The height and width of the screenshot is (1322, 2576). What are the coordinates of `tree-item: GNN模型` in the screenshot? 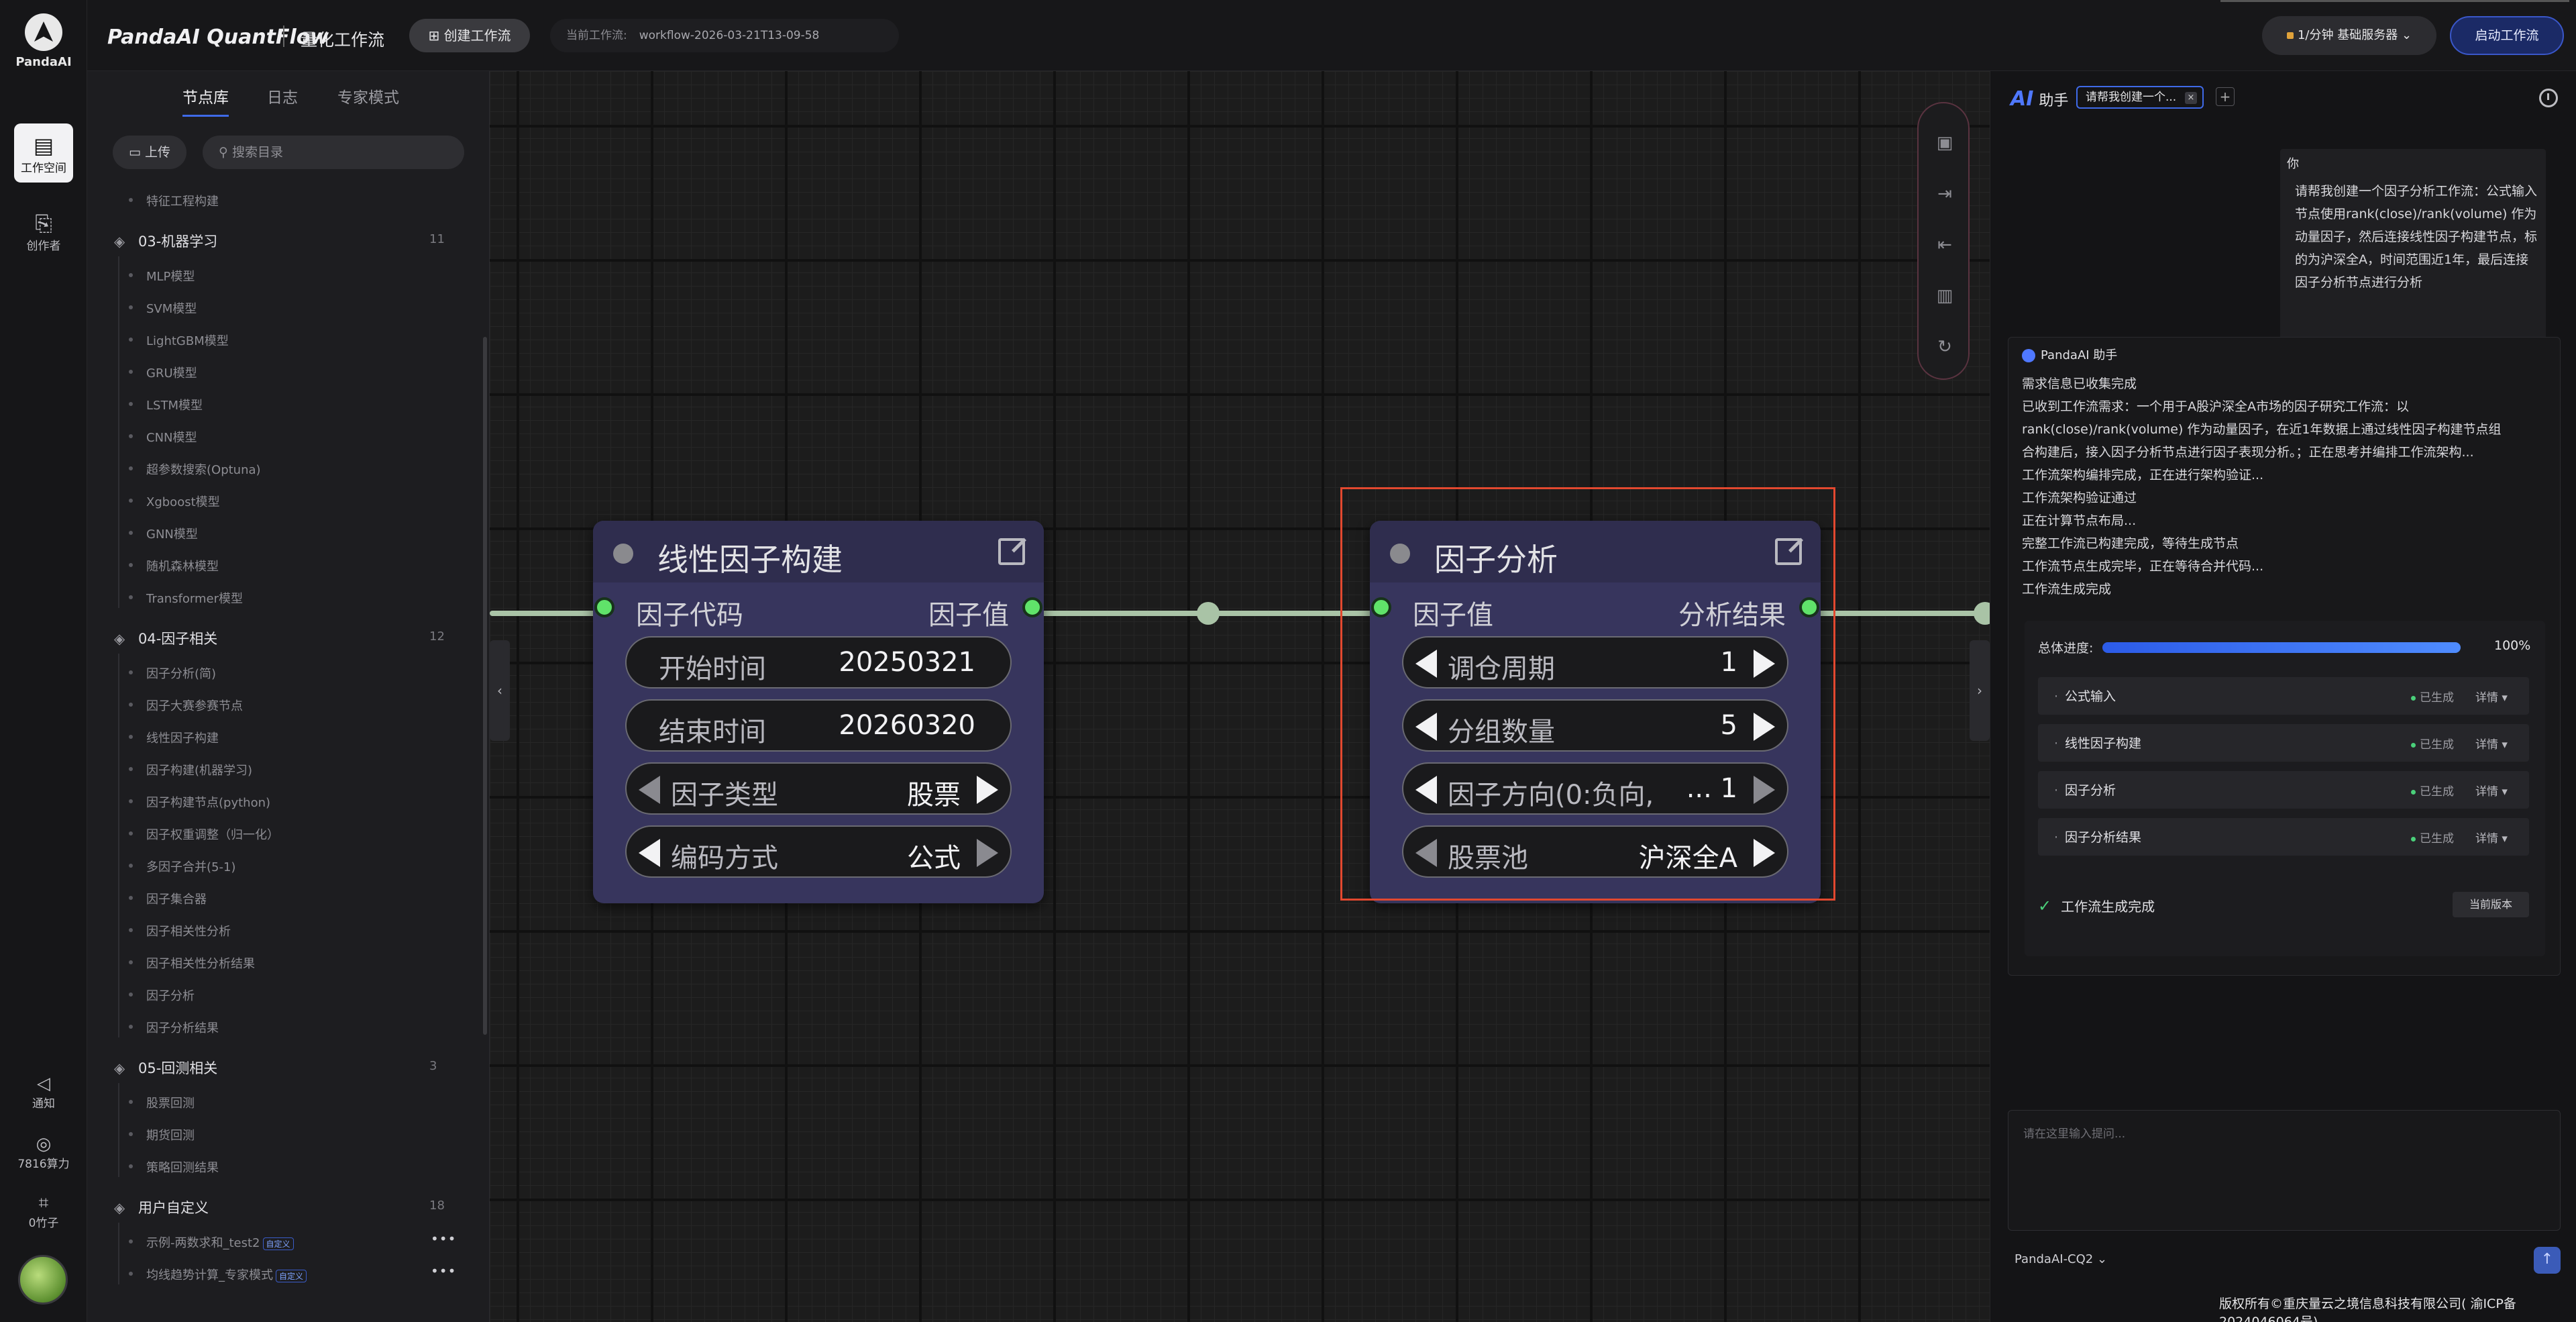 It's located at (163, 533).